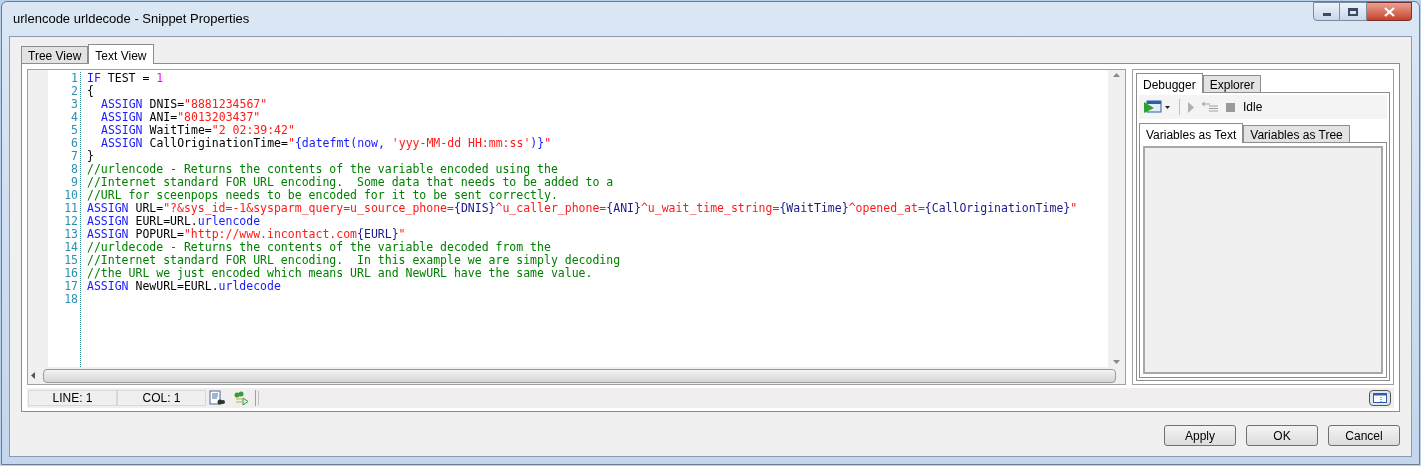  Describe the element at coordinates (1326, 11) in the screenshot. I see `minimize-button` at that location.